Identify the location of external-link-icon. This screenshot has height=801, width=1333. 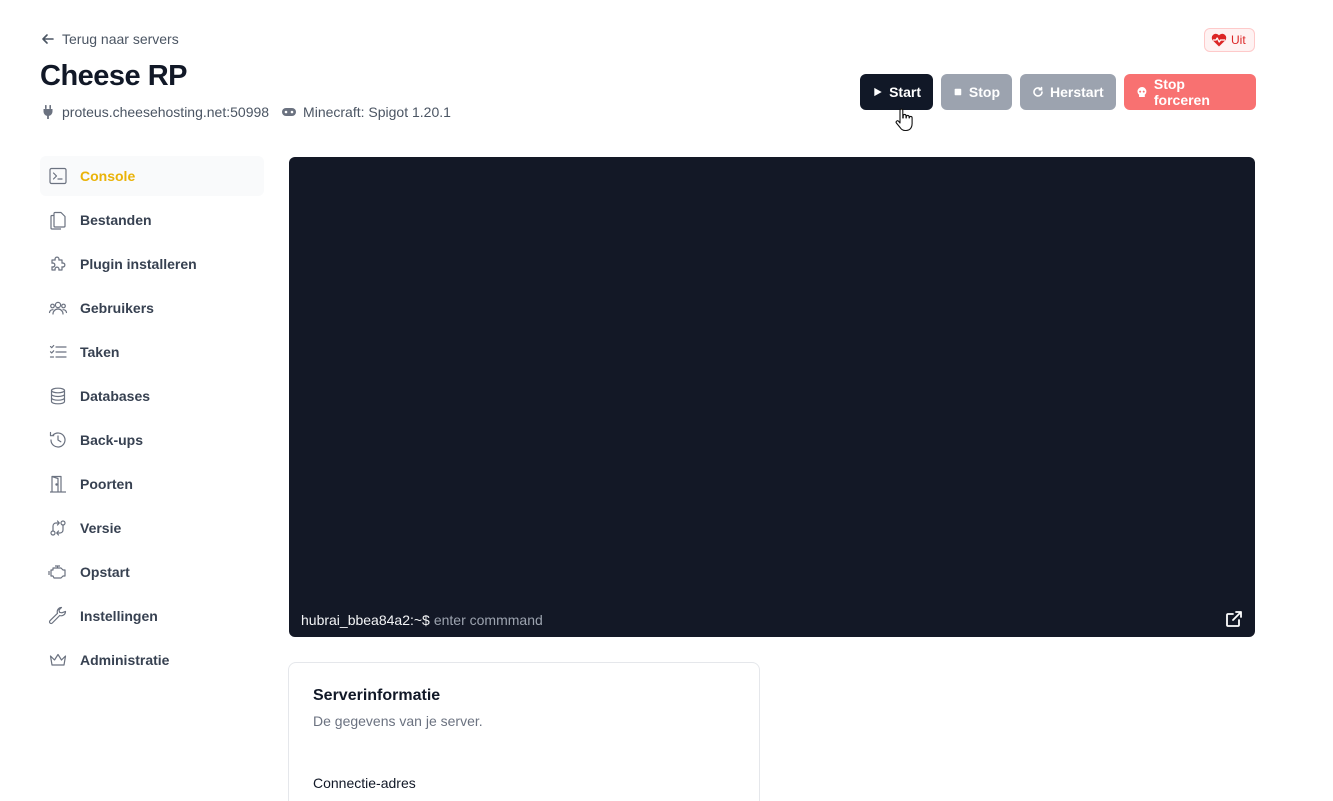
(1234, 619).